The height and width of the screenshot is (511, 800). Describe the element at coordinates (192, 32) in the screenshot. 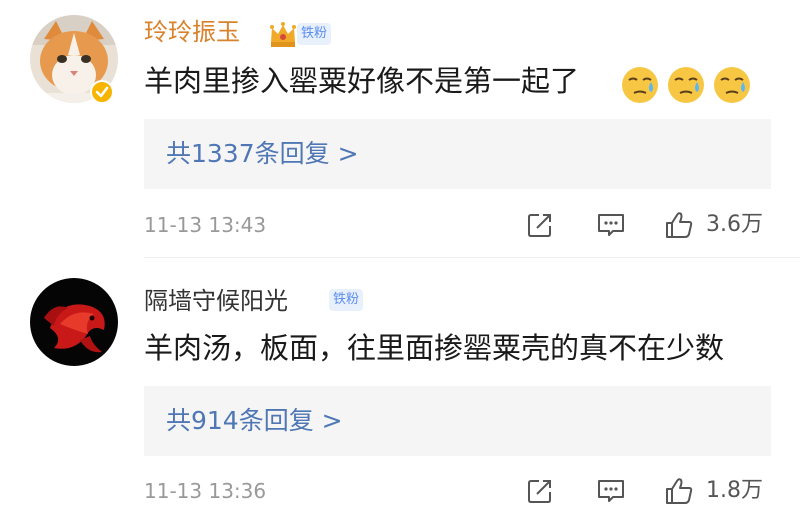

I see `username: 玲玲振玉` at that location.